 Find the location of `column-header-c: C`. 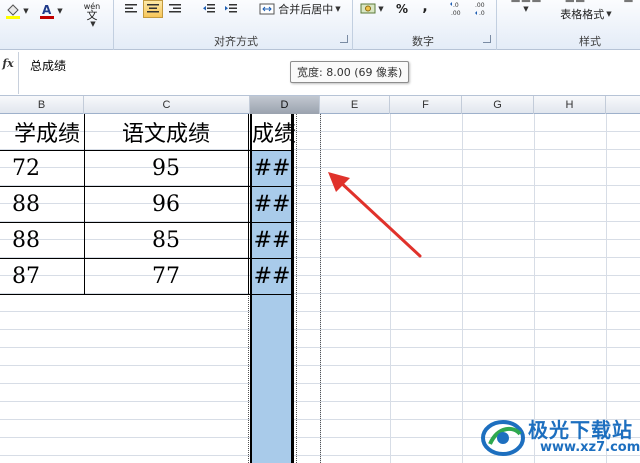

column-header-c: C is located at coordinates (167, 105).